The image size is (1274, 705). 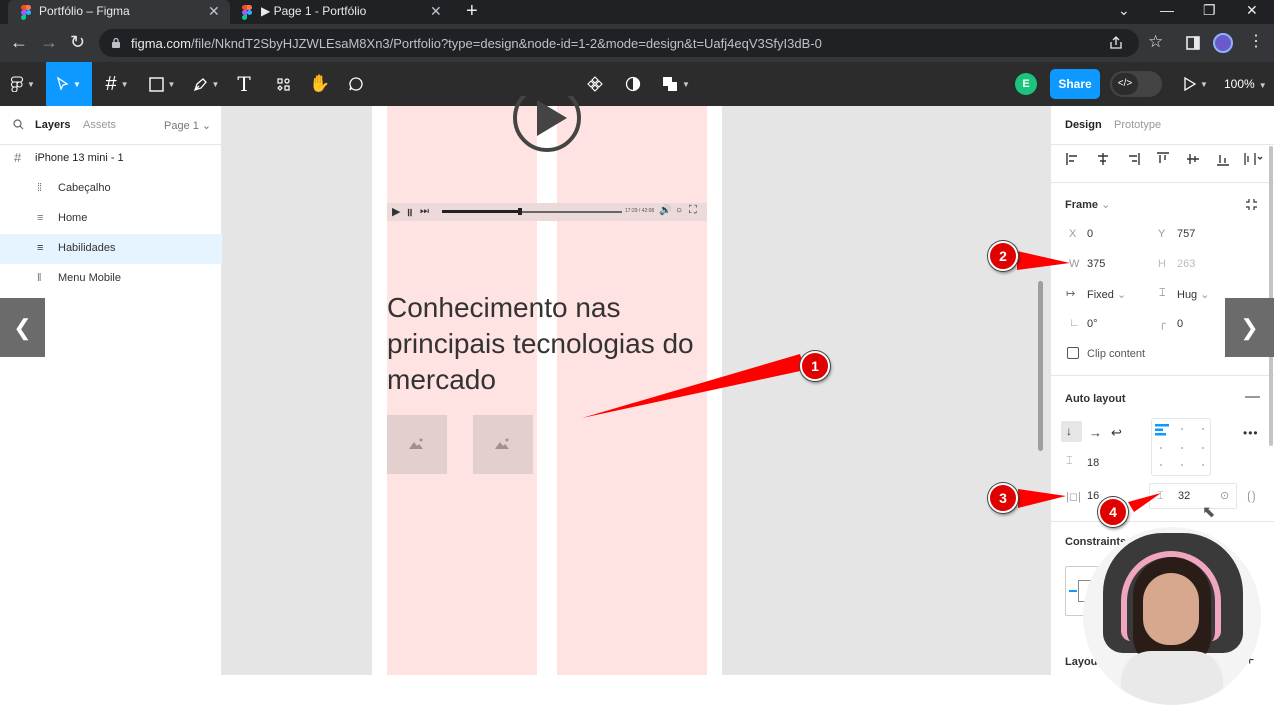 I want to click on tab-prototype: Prototype, so click(x=1137, y=125).